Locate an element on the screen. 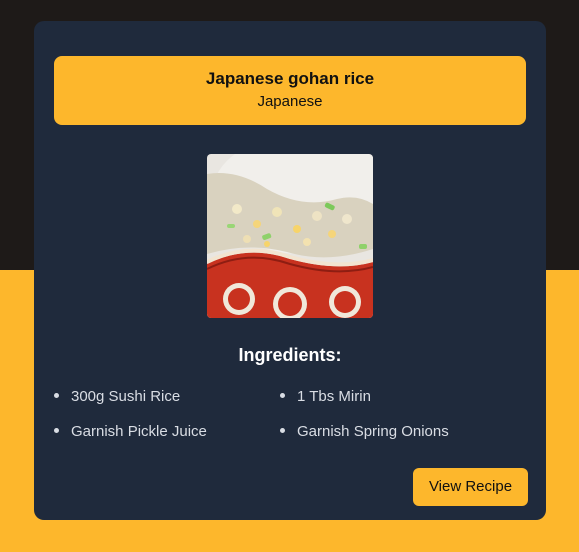 This screenshot has width=579, height=552. recipe-cuisine: Japanese is located at coordinates (290, 101).